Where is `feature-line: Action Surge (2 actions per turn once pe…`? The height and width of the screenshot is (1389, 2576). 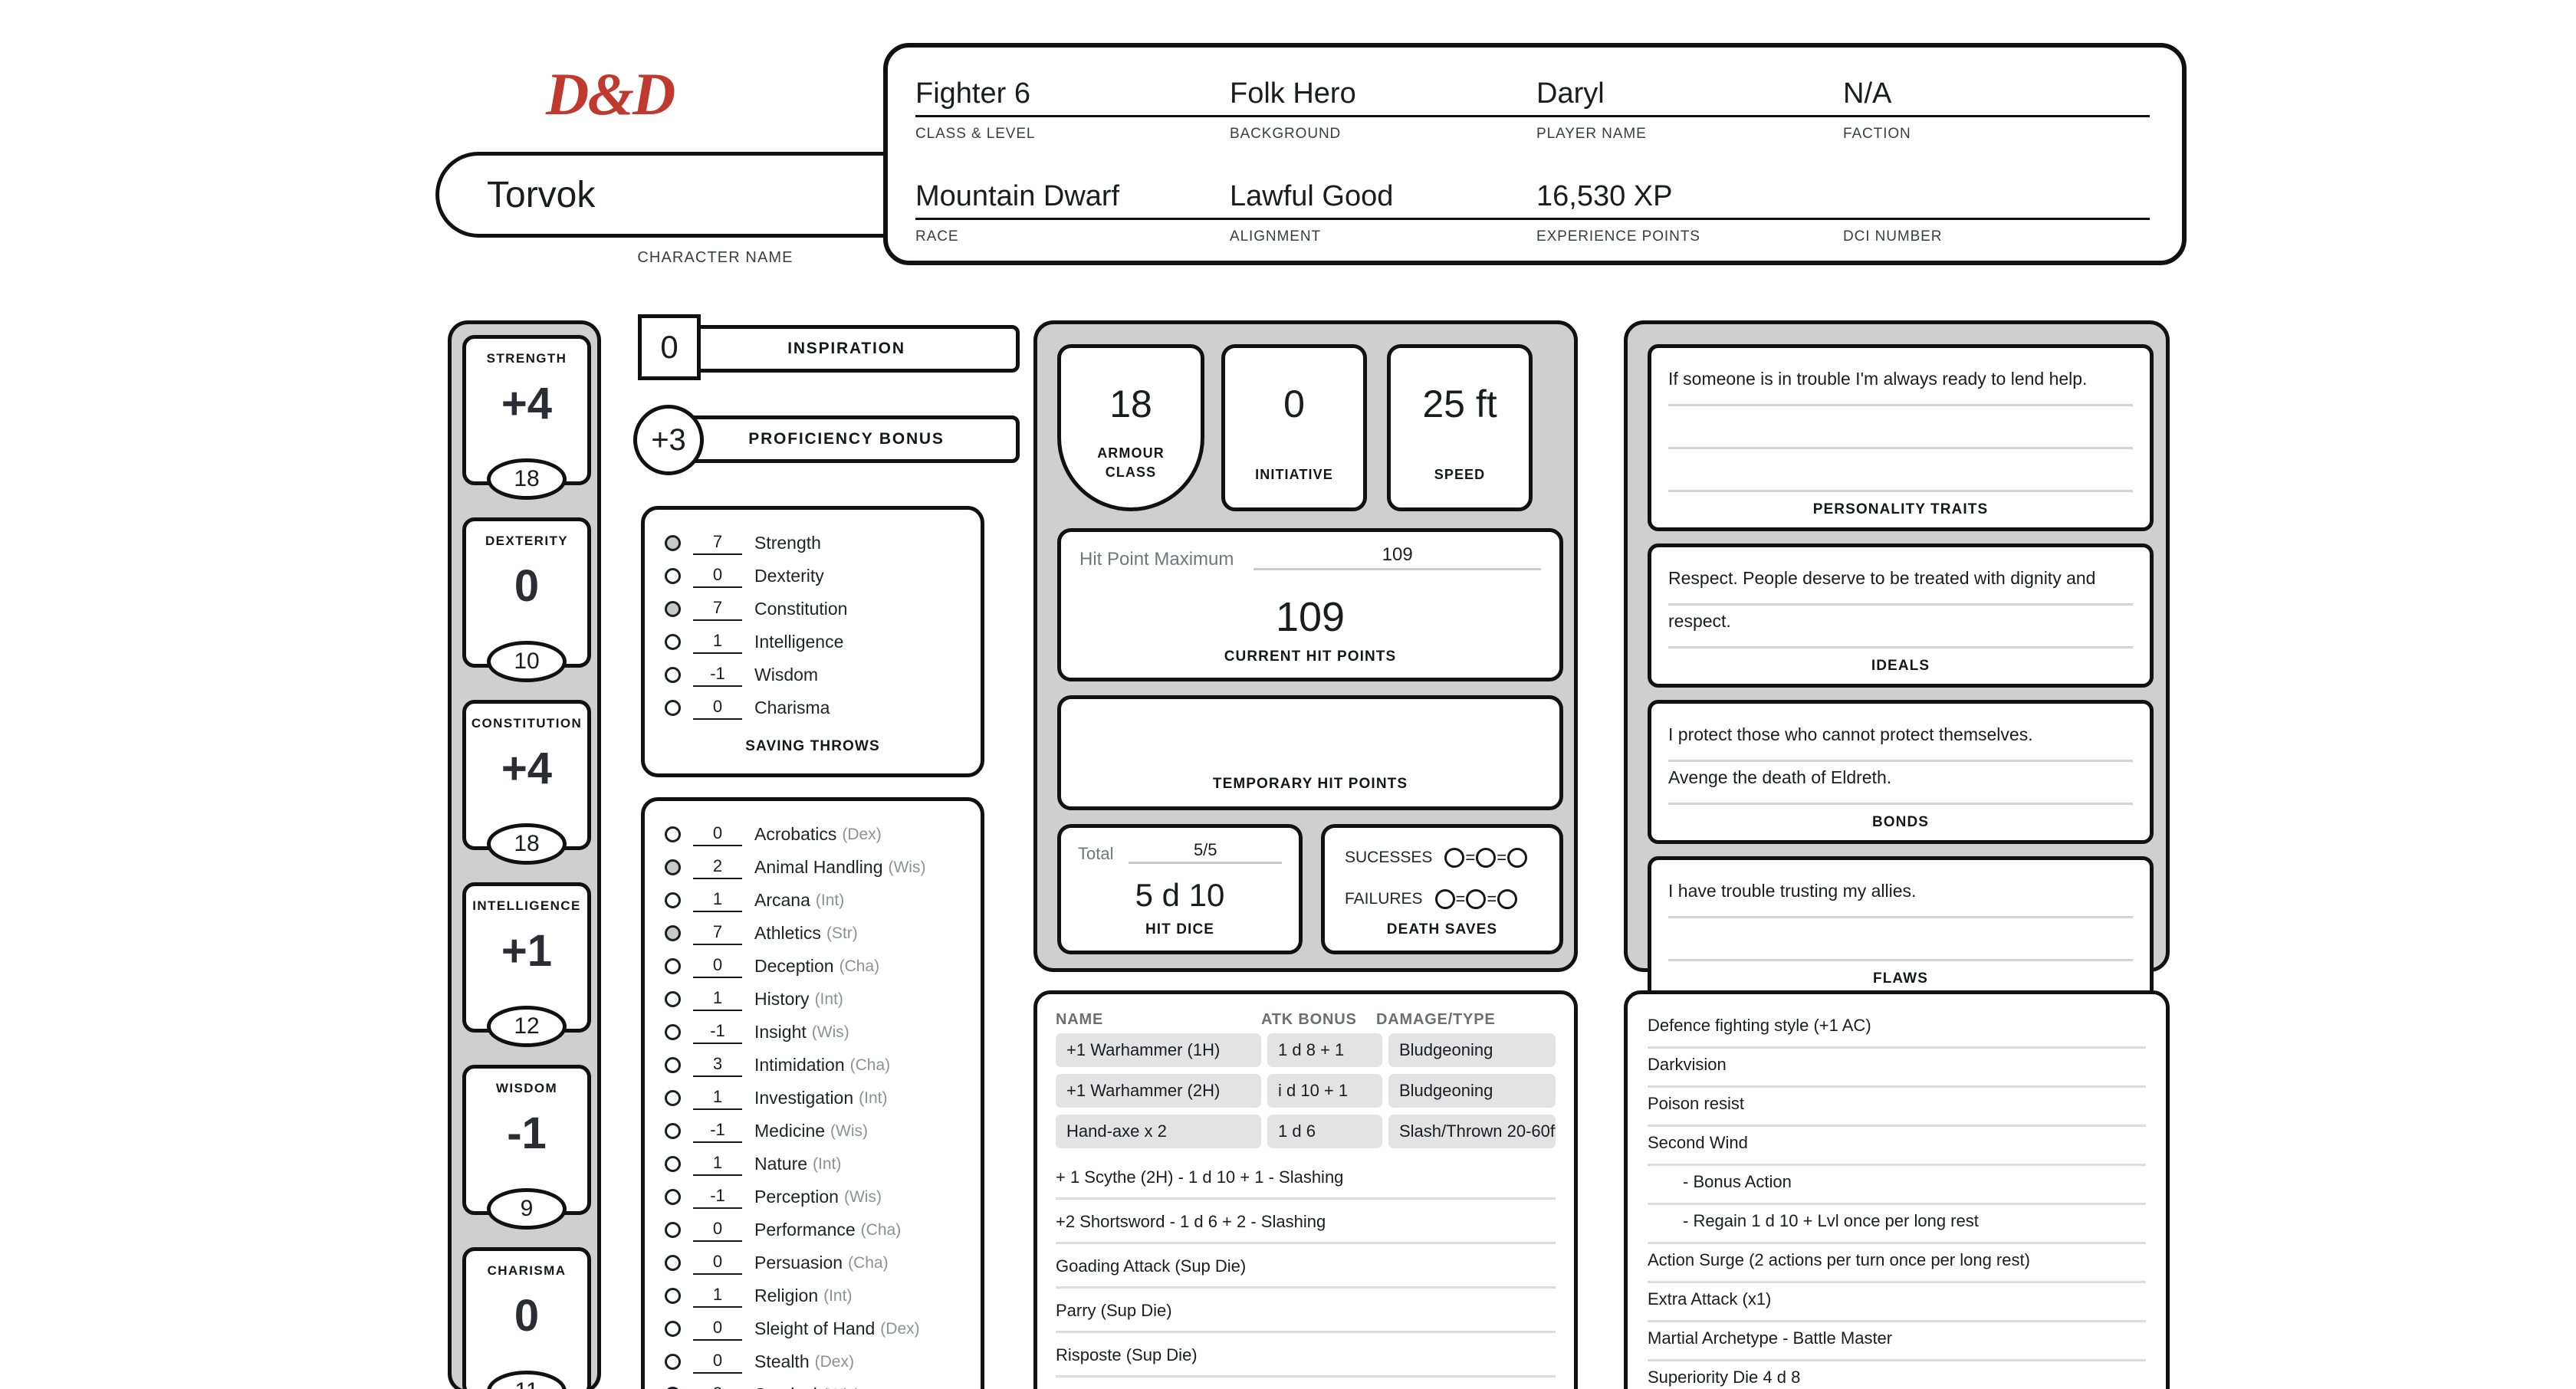 feature-line: Action Surge (2 actions per turn once pe… is located at coordinates (1897, 1263).